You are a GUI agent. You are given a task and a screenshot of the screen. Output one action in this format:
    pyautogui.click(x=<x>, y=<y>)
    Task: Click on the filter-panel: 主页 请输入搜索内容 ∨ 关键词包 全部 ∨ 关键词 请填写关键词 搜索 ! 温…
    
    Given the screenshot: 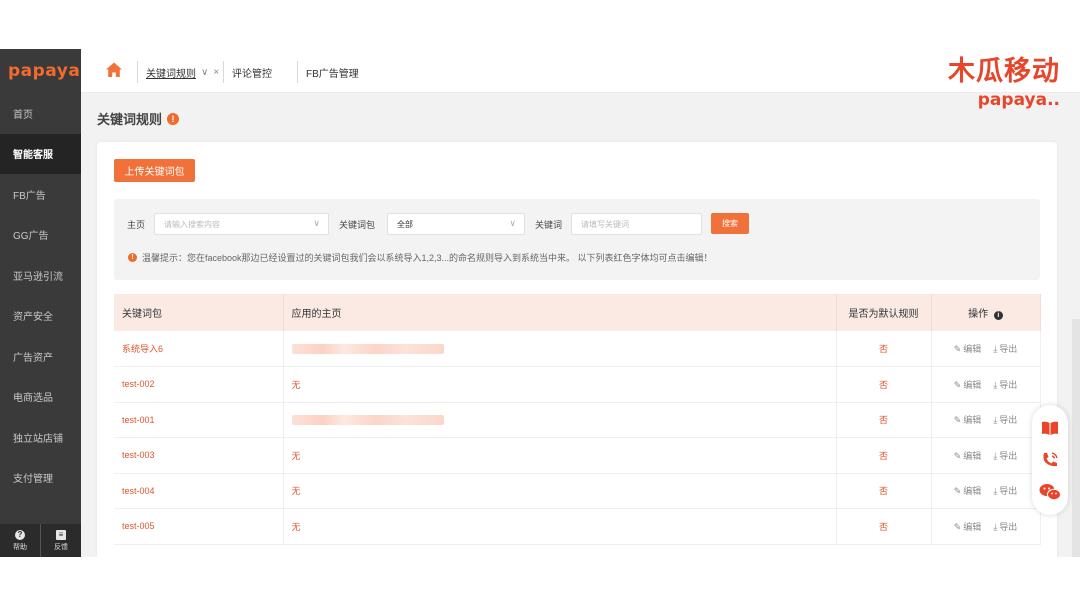 What is the action you would take?
    pyautogui.click(x=577, y=239)
    